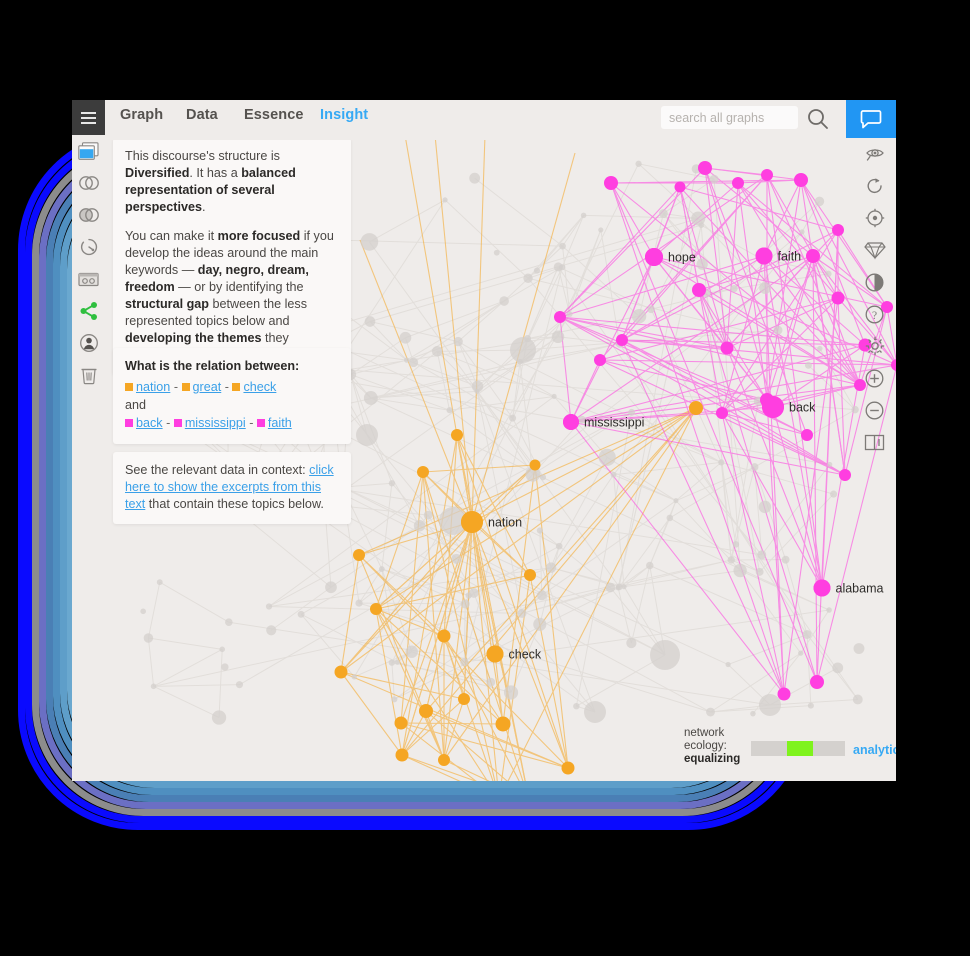  Describe the element at coordinates (874, 282) in the screenshot. I see `contrast-icon` at that location.